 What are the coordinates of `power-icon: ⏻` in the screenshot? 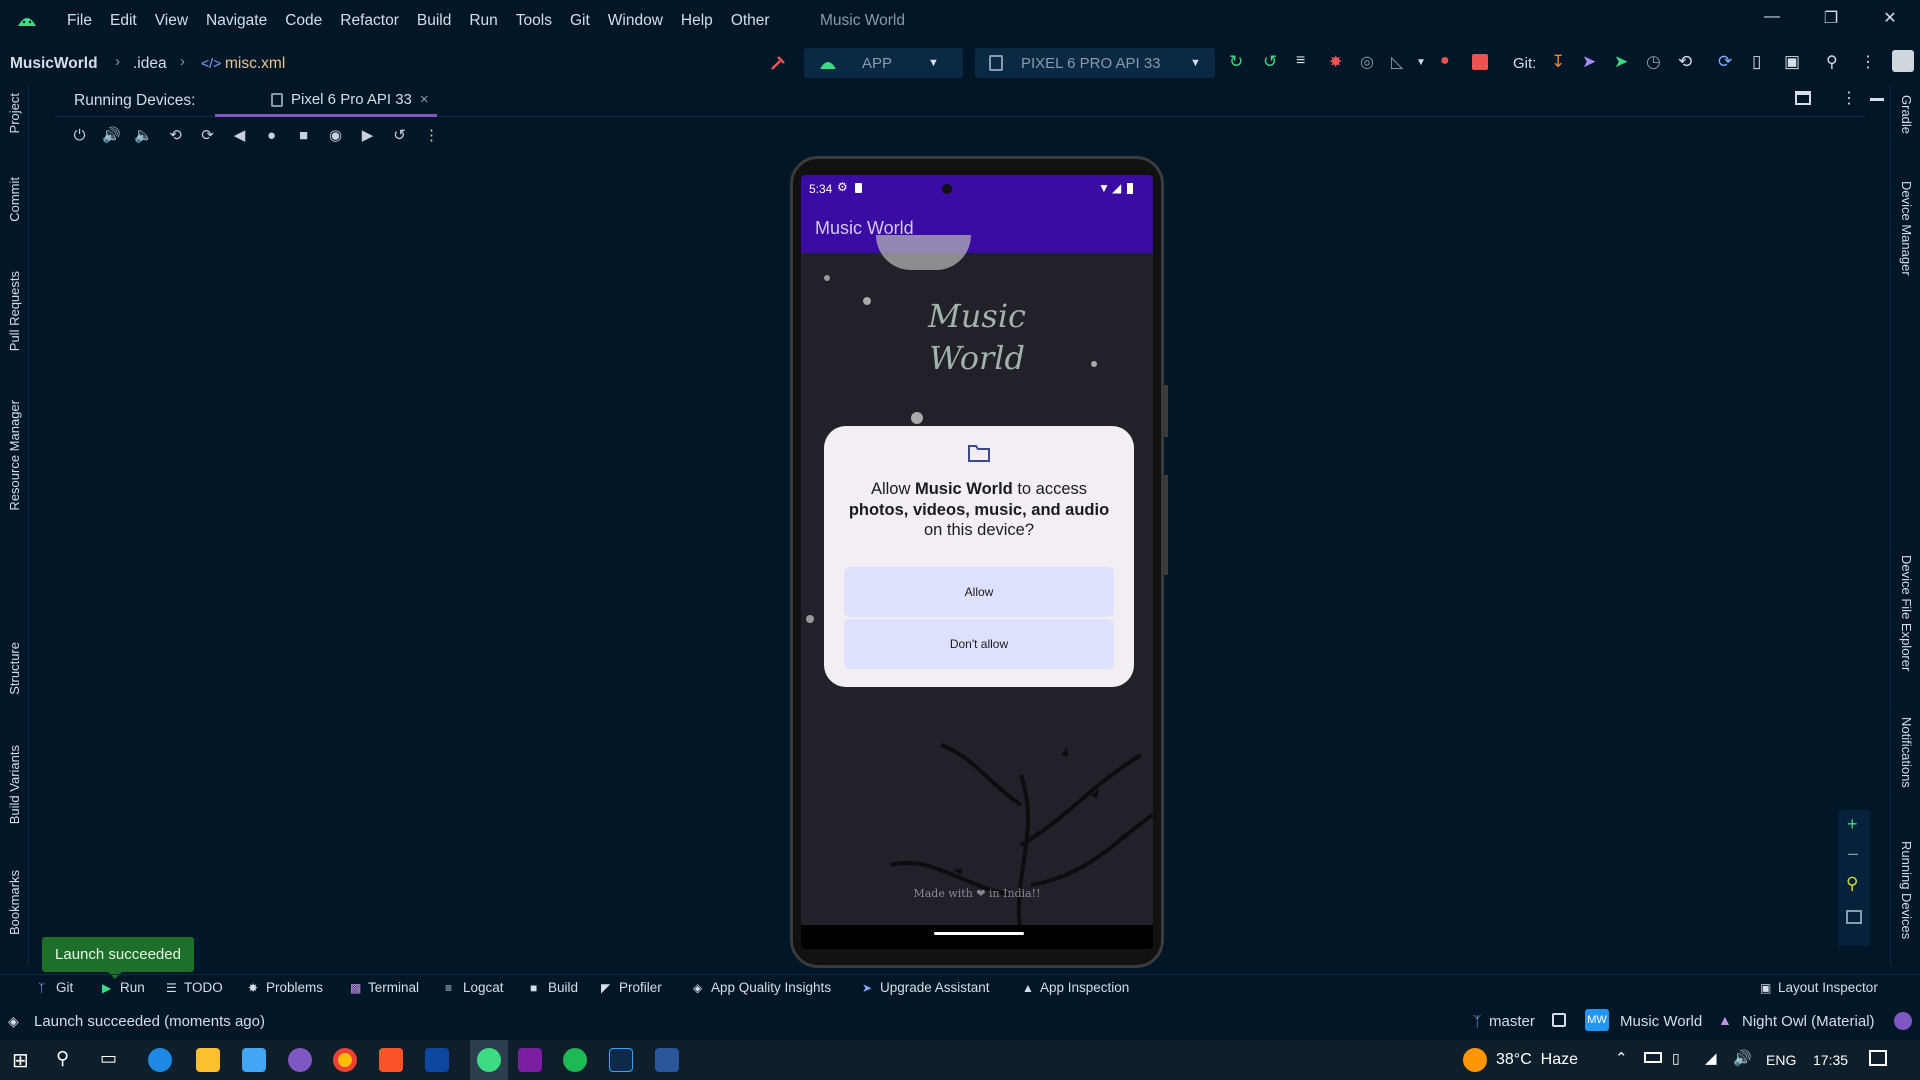 It's located at (79, 135).